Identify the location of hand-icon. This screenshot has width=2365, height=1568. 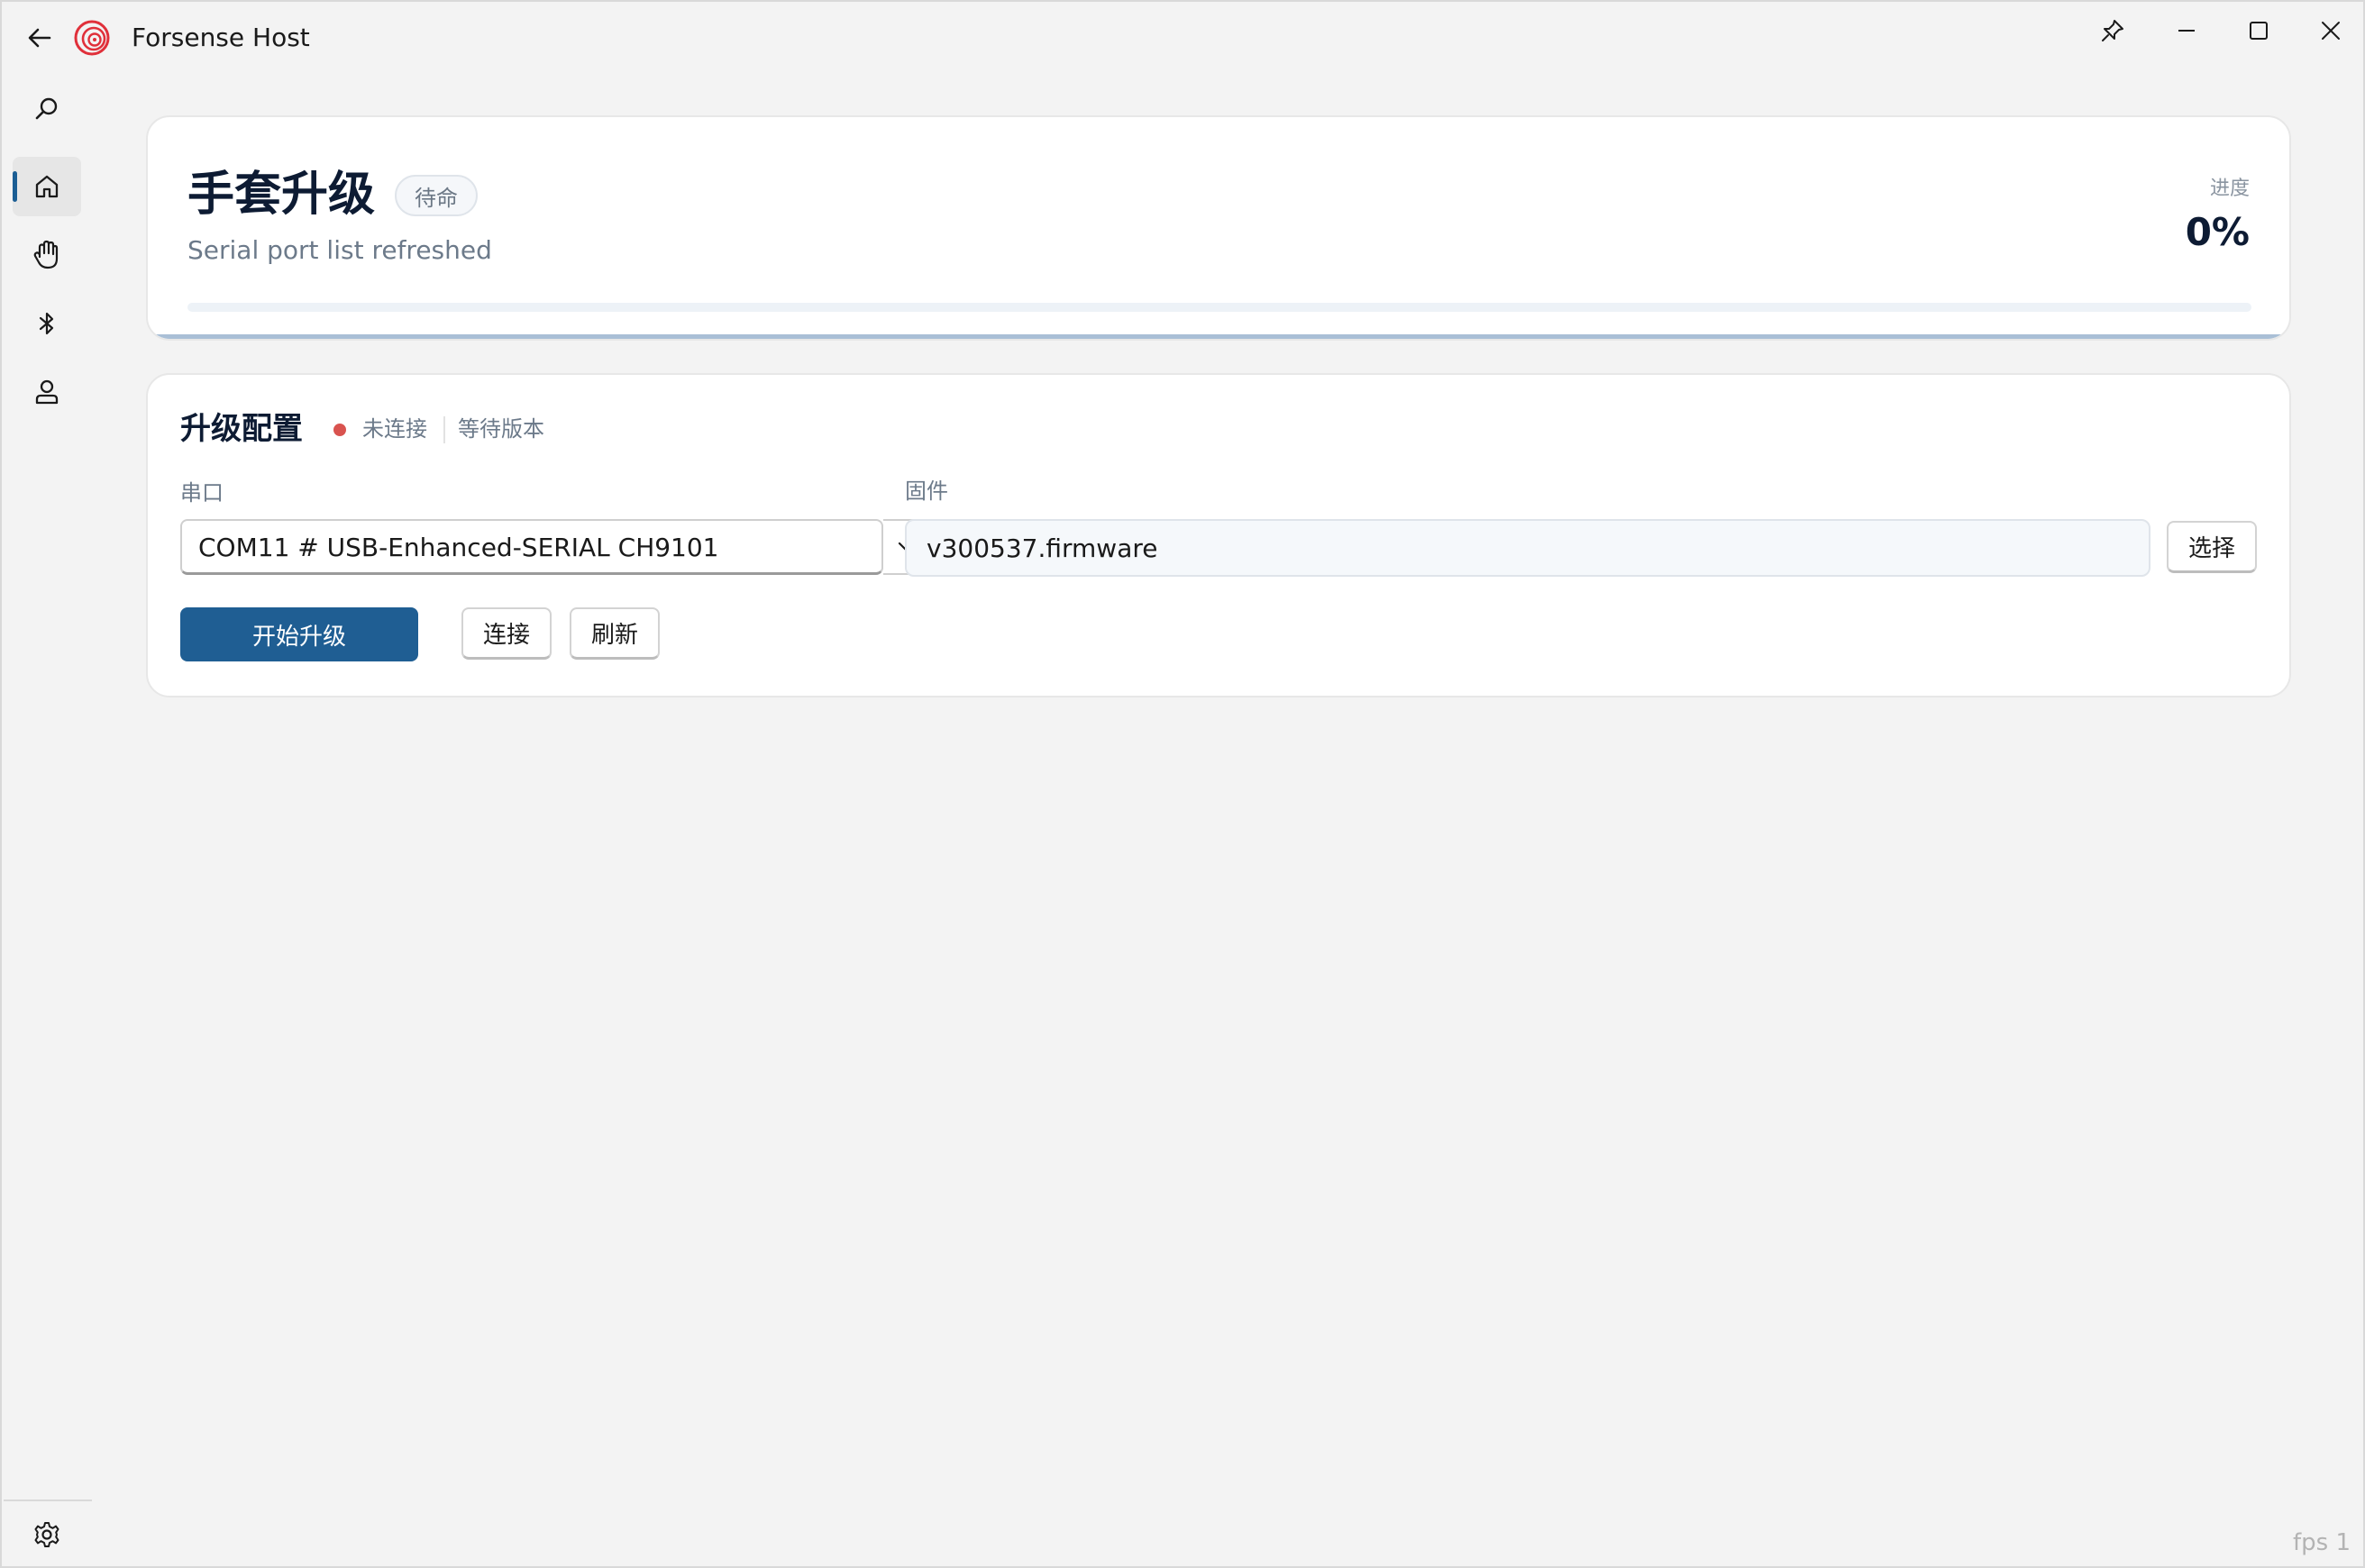
(46, 254).